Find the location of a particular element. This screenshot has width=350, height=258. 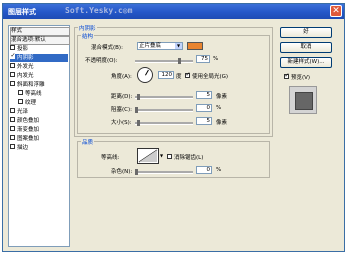

style-list-item-stroke: 描边 is located at coordinates (39, 148).